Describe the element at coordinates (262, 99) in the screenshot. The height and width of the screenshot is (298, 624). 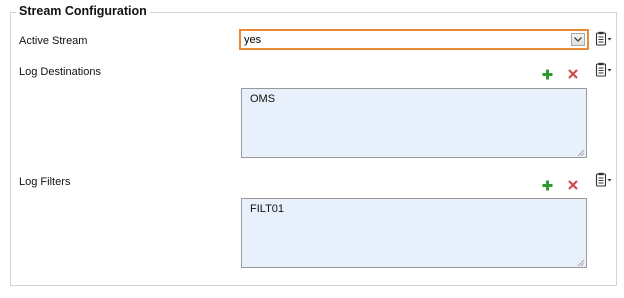
I see `list-item: OMS` at that location.